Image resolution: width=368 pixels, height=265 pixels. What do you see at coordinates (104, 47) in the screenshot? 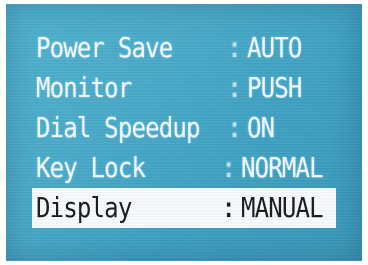
I see `menu-item-label: Power Save` at bounding box center [104, 47].